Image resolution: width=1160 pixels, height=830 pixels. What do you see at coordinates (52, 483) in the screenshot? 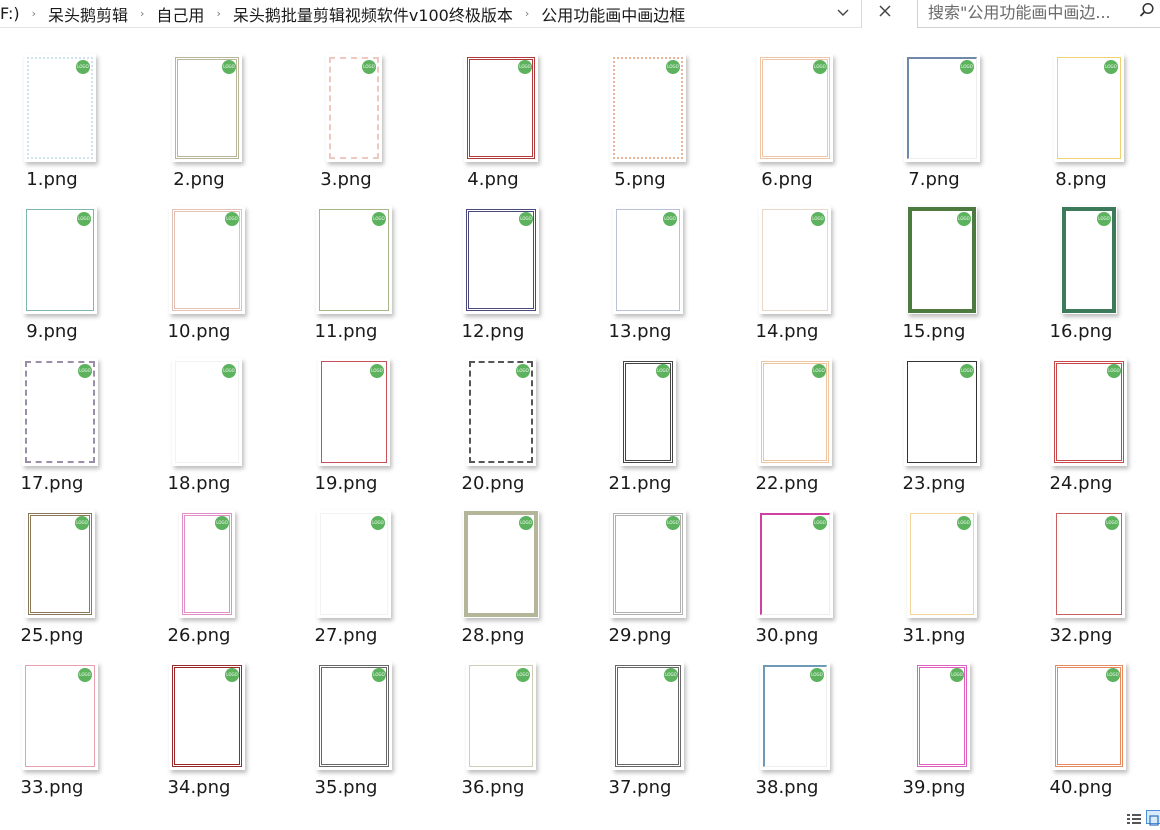
I see `file-name: 17.png` at bounding box center [52, 483].